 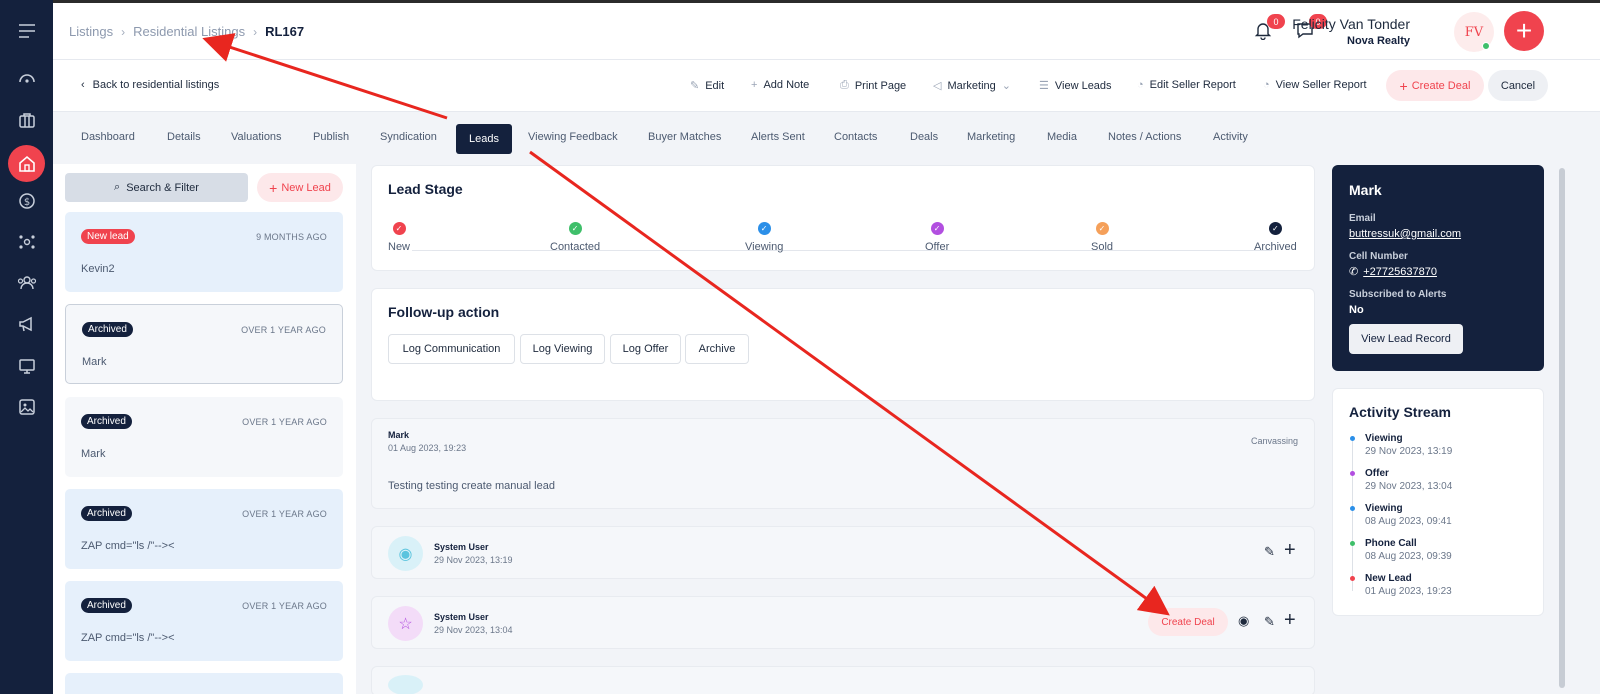 I want to click on add-note-button: + Add Note, so click(x=780, y=85).